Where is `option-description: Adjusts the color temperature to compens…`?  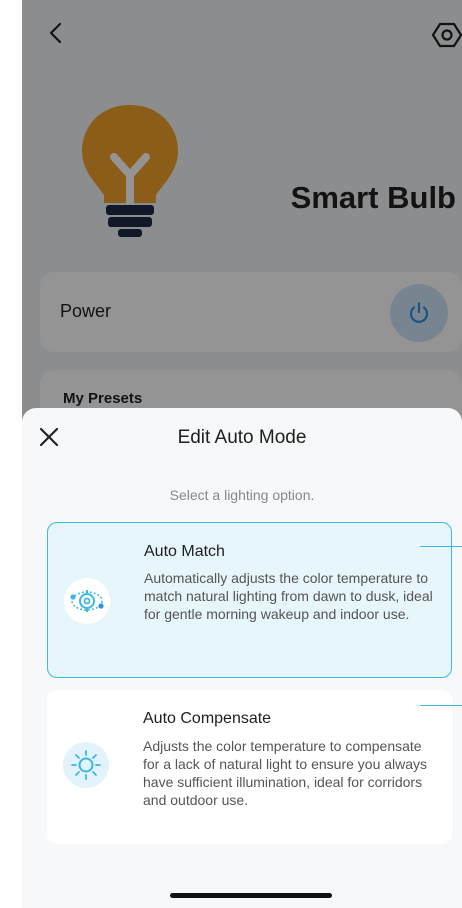 option-description: Adjusts the color temperature to compens… is located at coordinates (285, 773).